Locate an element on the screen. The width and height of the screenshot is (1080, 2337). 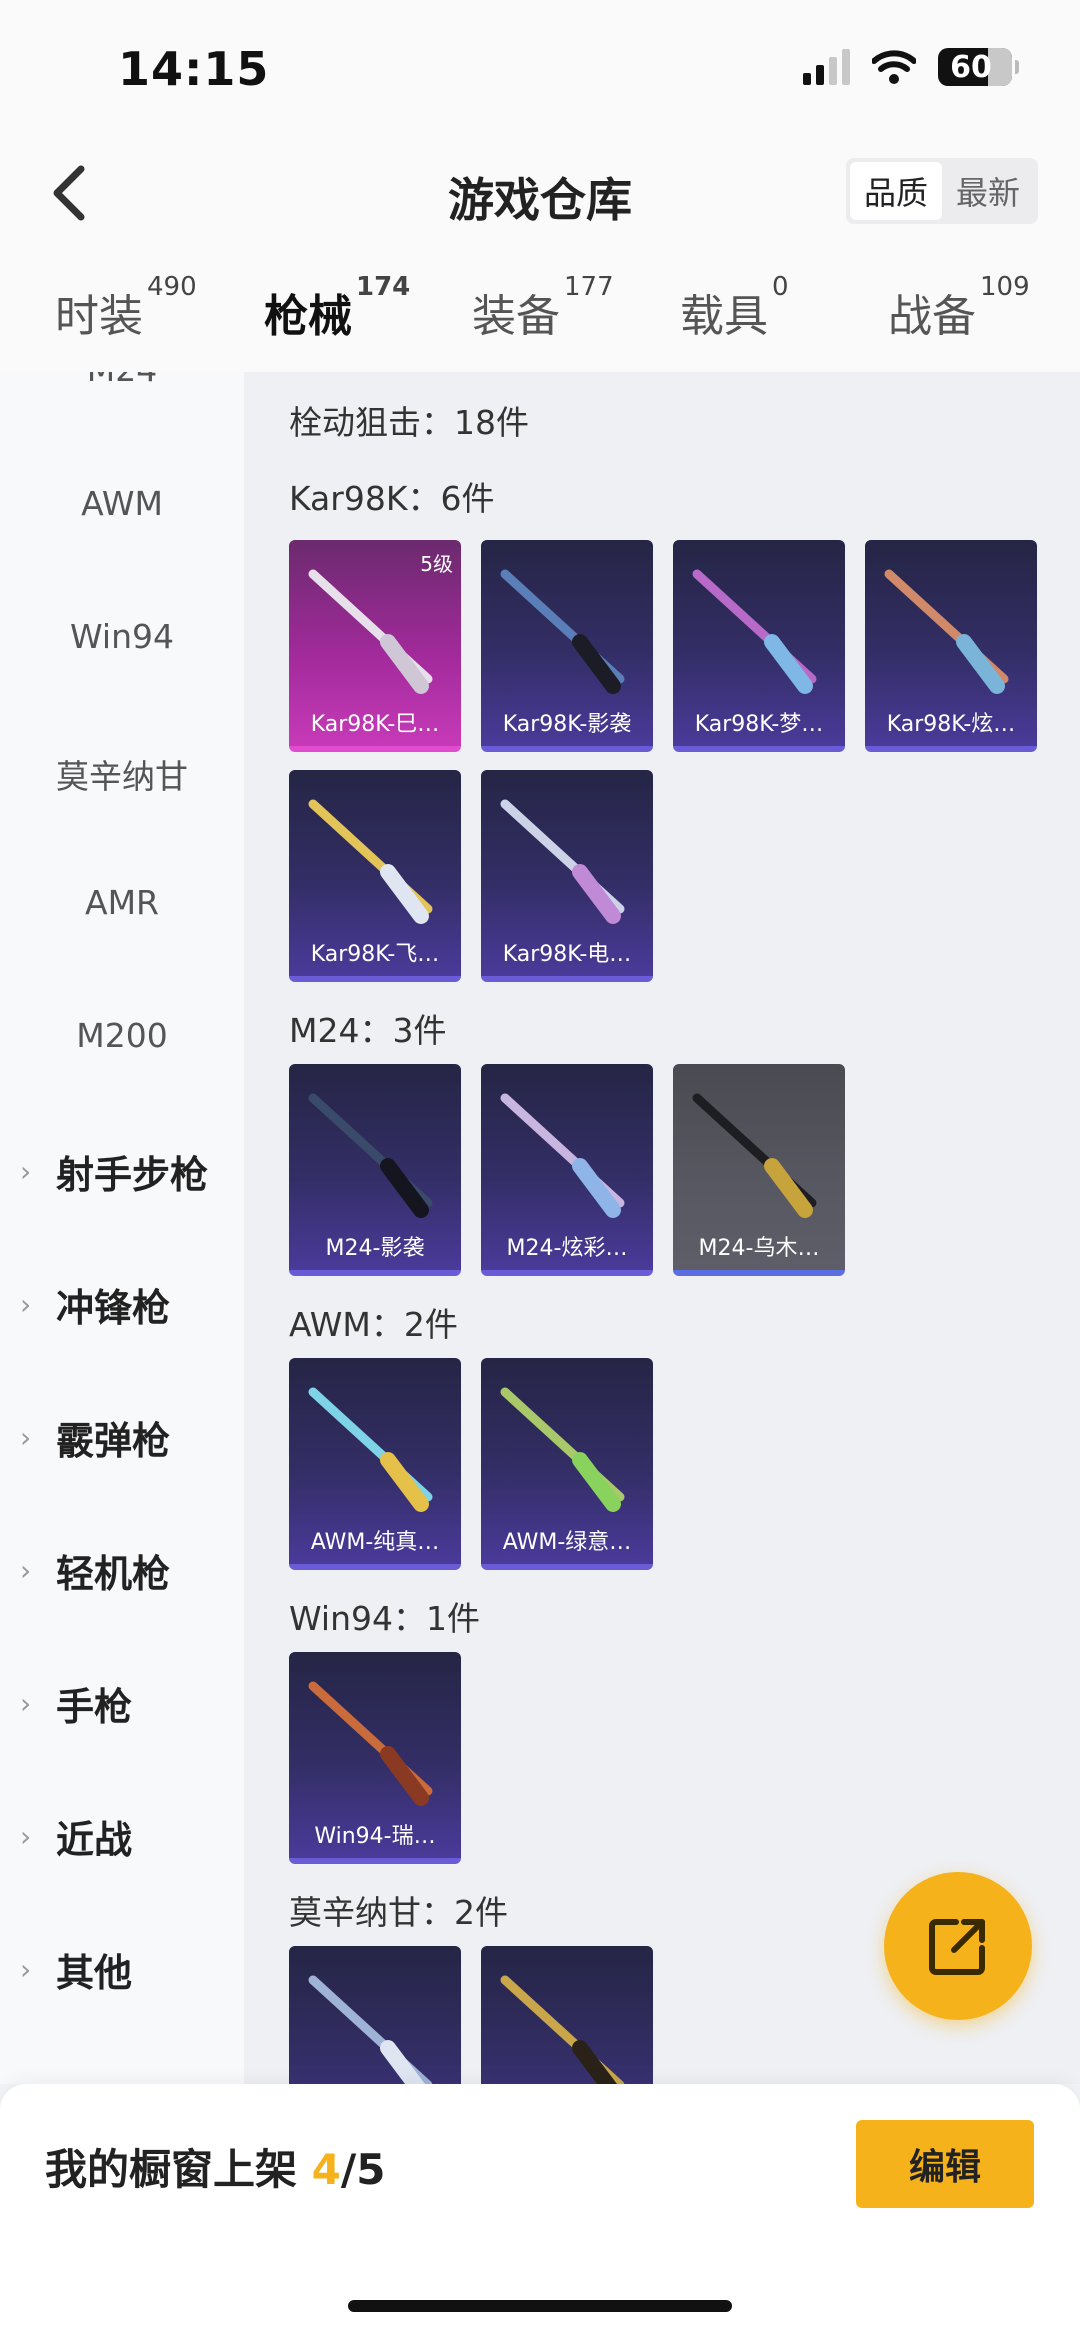
tab-equipment: 装备177 is located at coordinates (543, 308).